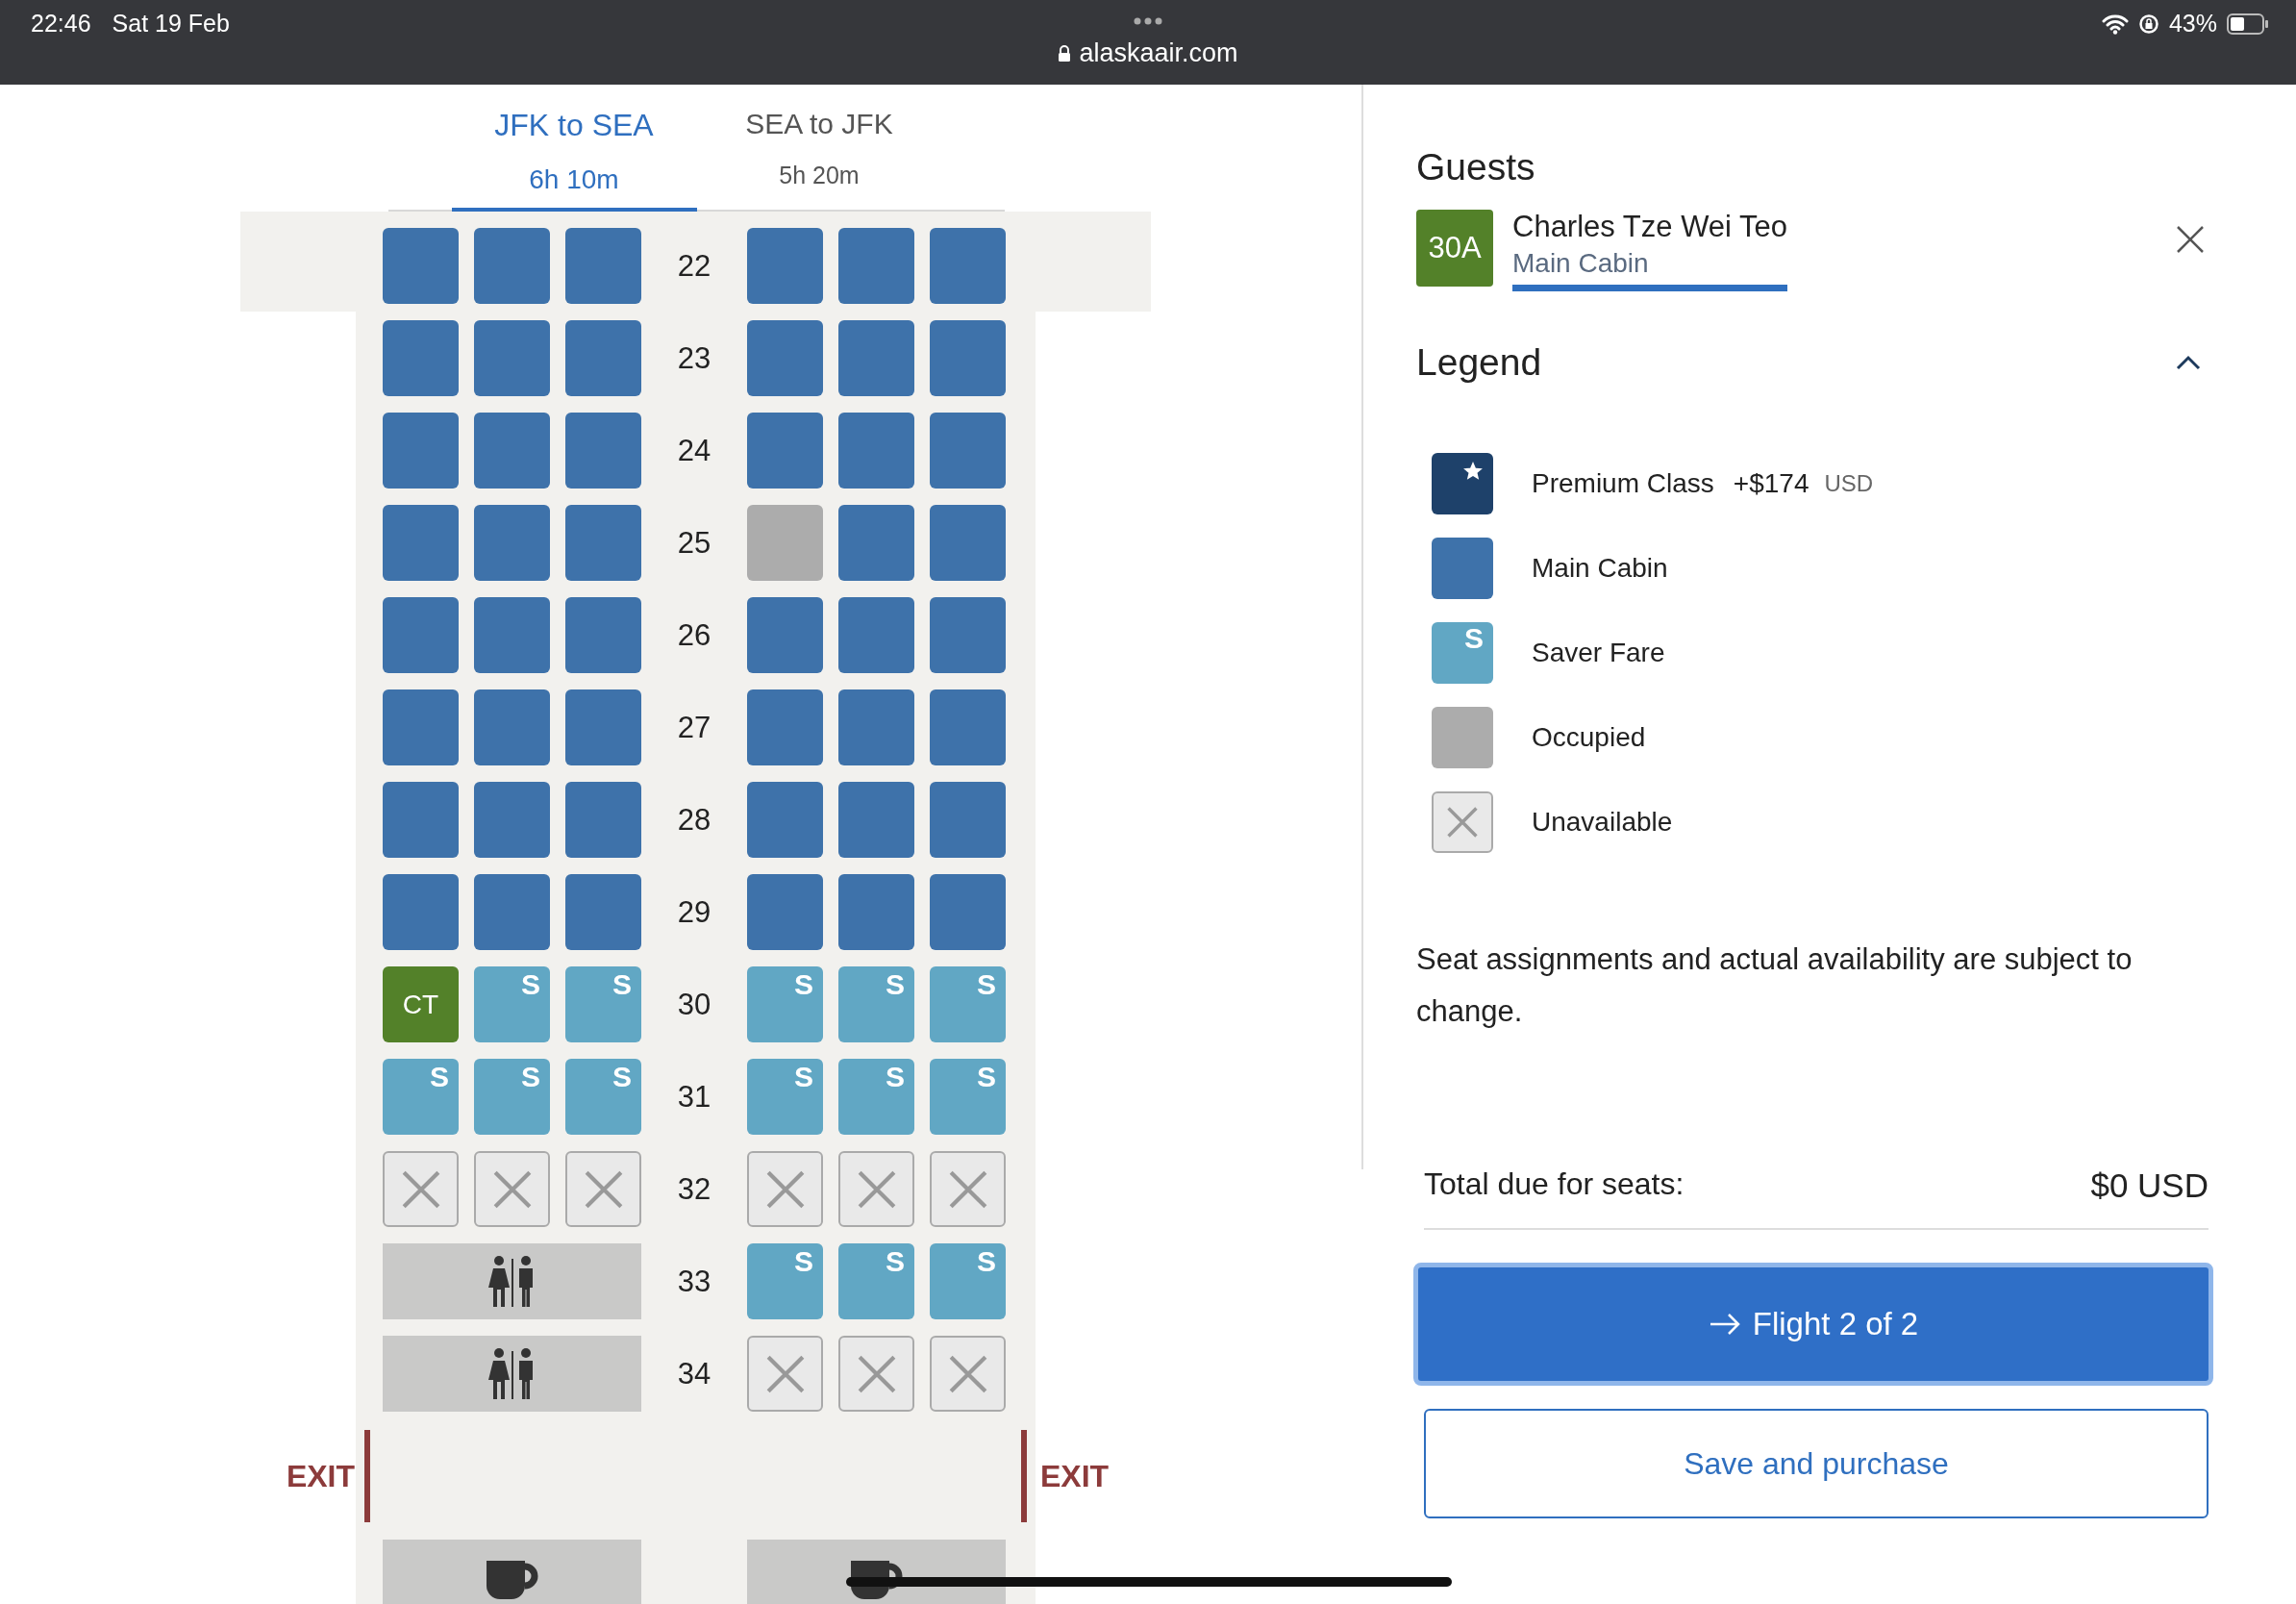 The height and width of the screenshot is (1604, 2296). Describe the element at coordinates (819, 148) in the screenshot. I see `flight-tab: SEA to JFK 5h 20m` at that location.